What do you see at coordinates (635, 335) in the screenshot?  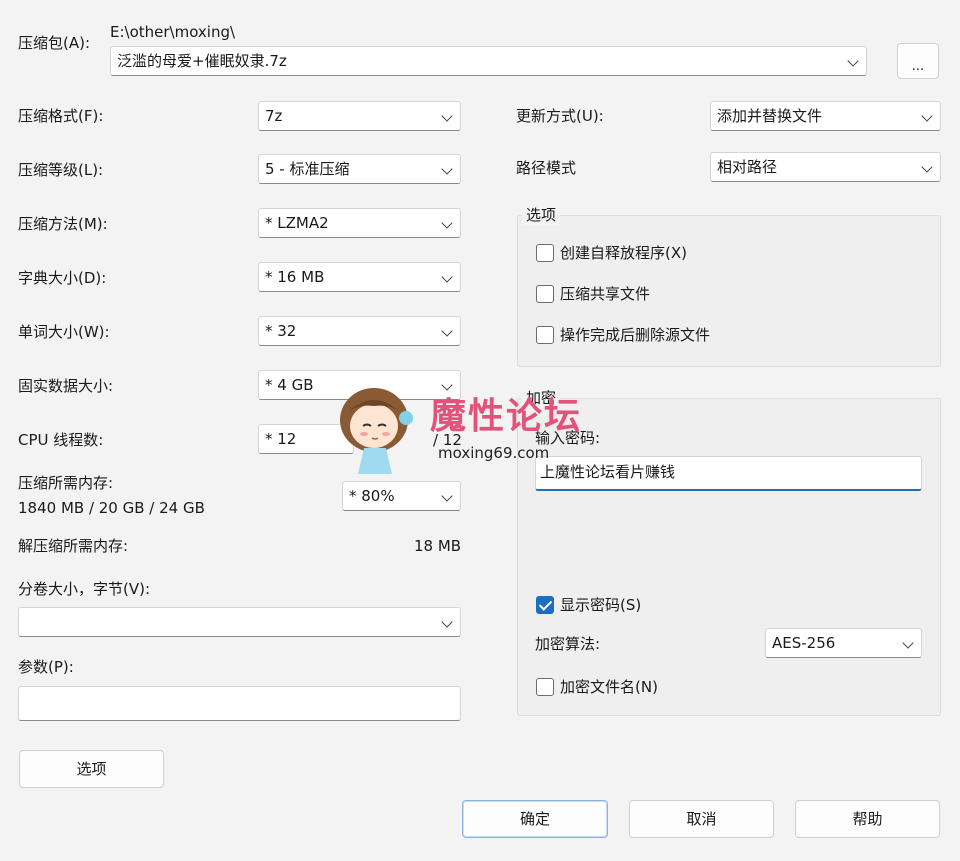 I see `delete-label: 操作完成后删除源文件` at bounding box center [635, 335].